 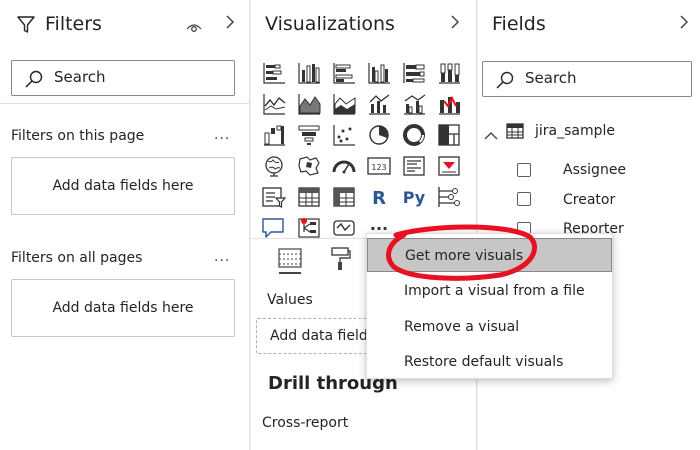 I want to click on cross-report-label: Cross-report, so click(x=305, y=423).